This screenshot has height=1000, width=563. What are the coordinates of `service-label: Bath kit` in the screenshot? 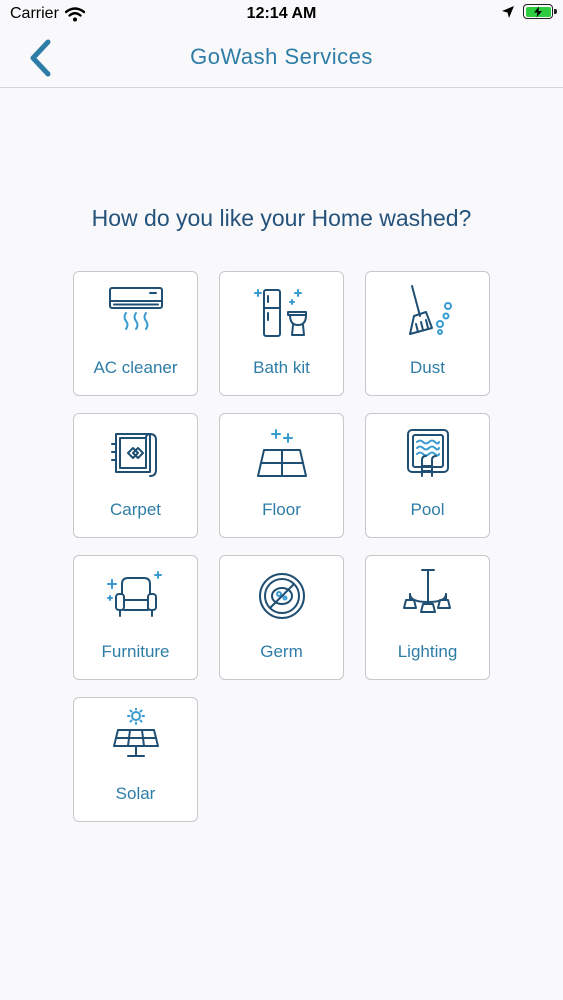 It's located at (281, 367).